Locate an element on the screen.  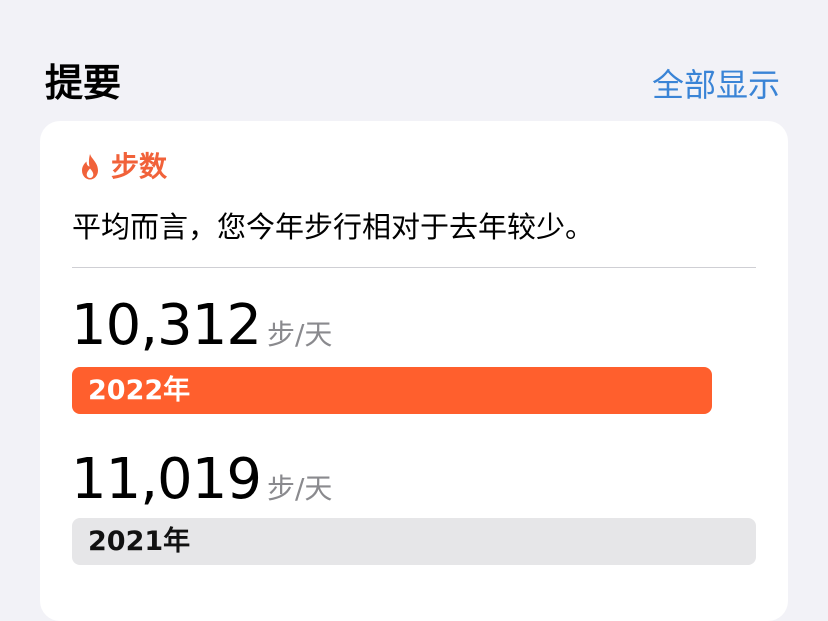
summary-text: 平均而言，您今年步行相对于去年较少。 is located at coordinates (333, 227).